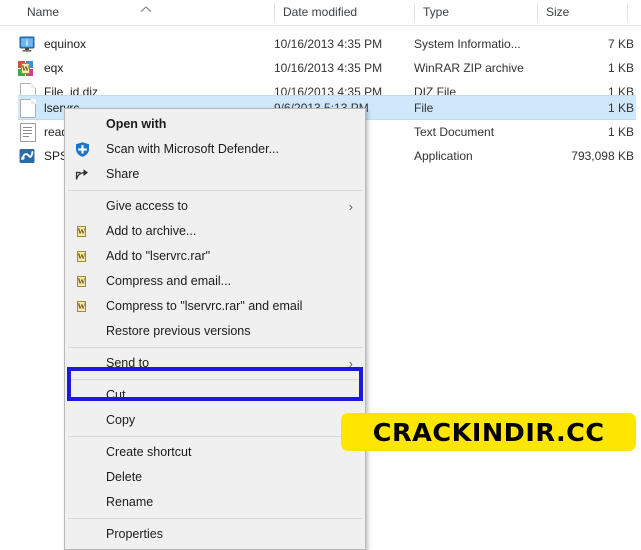  Describe the element at coordinates (82, 174) in the screenshot. I see `share-icon` at that location.